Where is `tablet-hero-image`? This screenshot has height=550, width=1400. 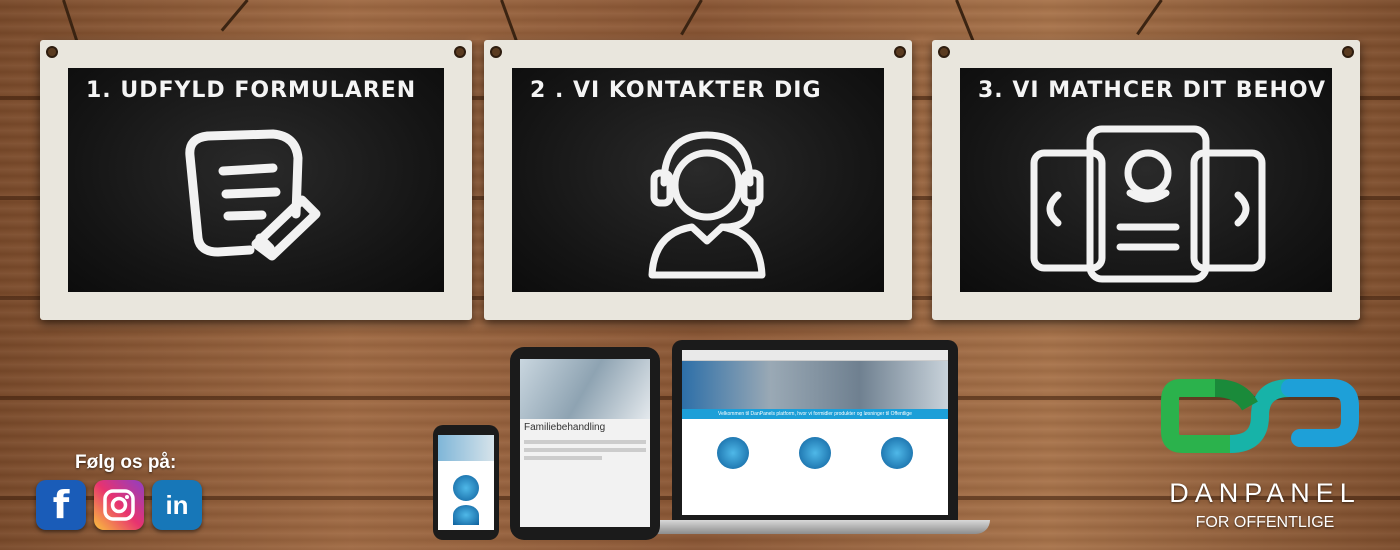
tablet-hero-image is located at coordinates (585, 389).